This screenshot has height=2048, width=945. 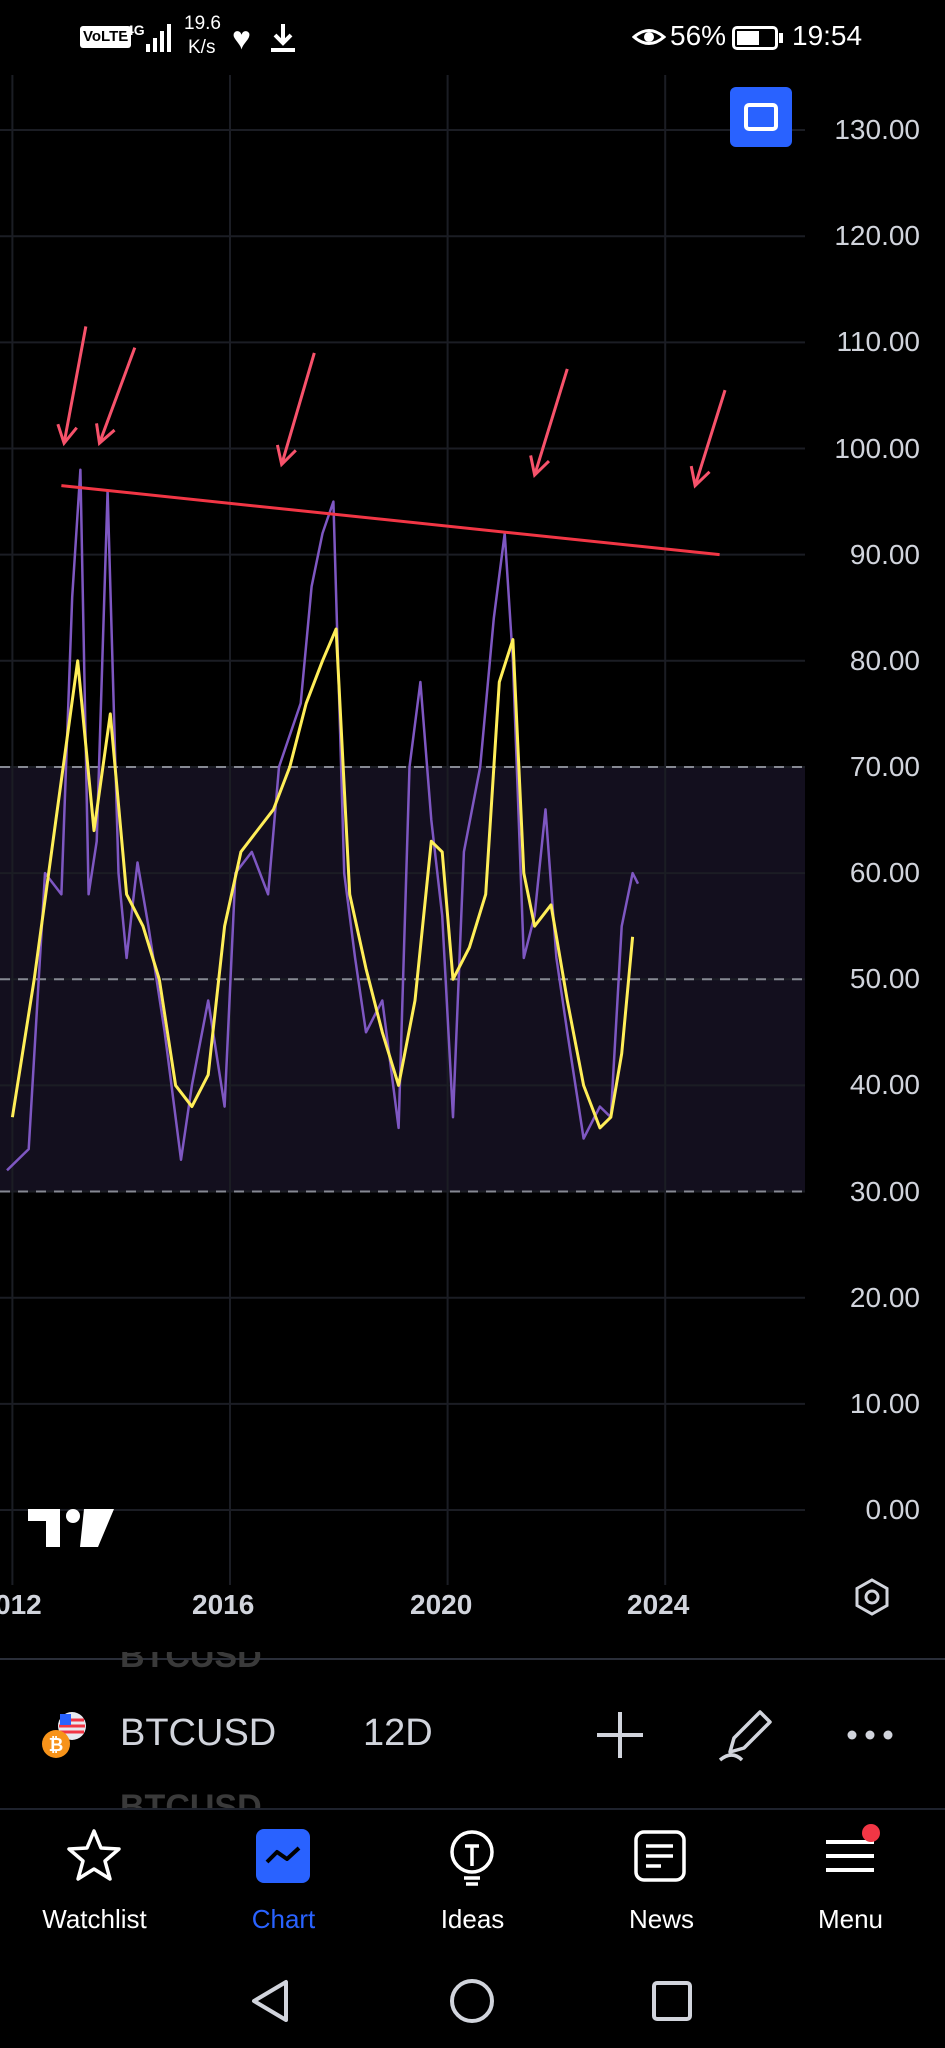 What do you see at coordinates (884, 554) in the screenshot?
I see `y-axis-tick-label: 90.00` at bounding box center [884, 554].